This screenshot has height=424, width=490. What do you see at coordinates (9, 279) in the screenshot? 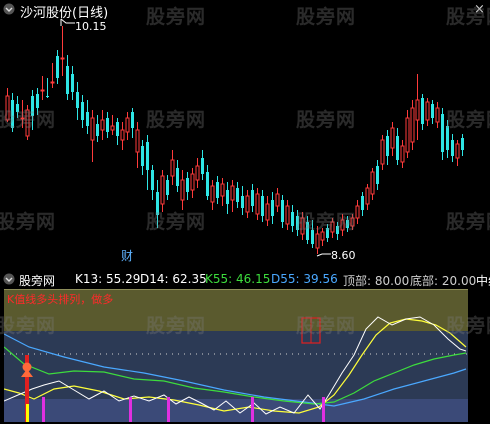
I see `indicator-collapse-icon` at bounding box center [9, 279].